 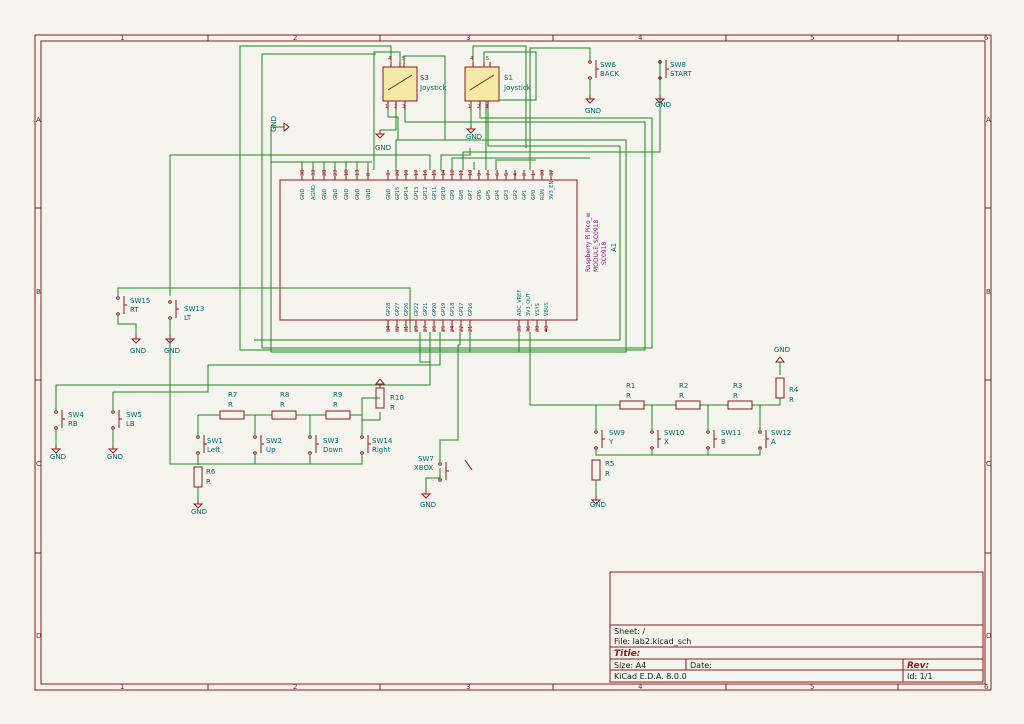 I want to click on mcu-pin-num: 18, so click(x=347, y=173).